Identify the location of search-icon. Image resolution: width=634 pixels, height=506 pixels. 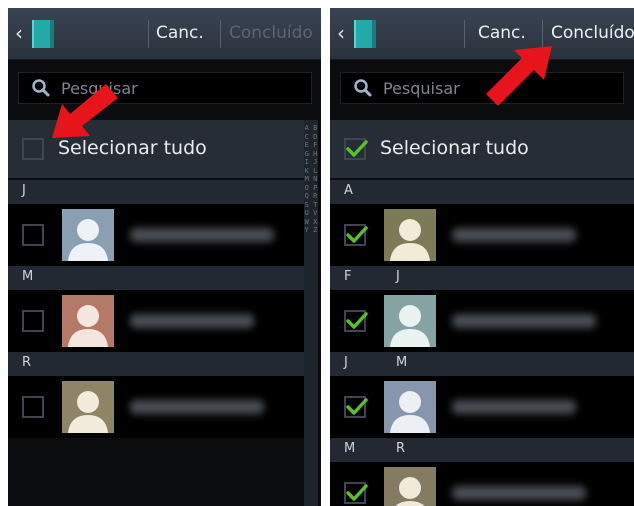
(363, 88).